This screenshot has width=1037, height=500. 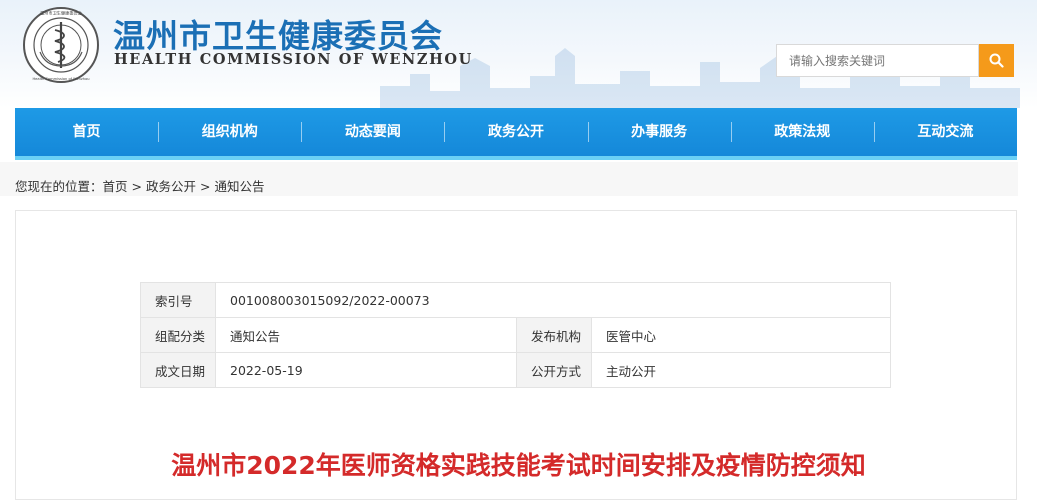 I want to click on site-title-english: HEALTH COMMISSION OF WENZHOU, so click(x=293, y=59).